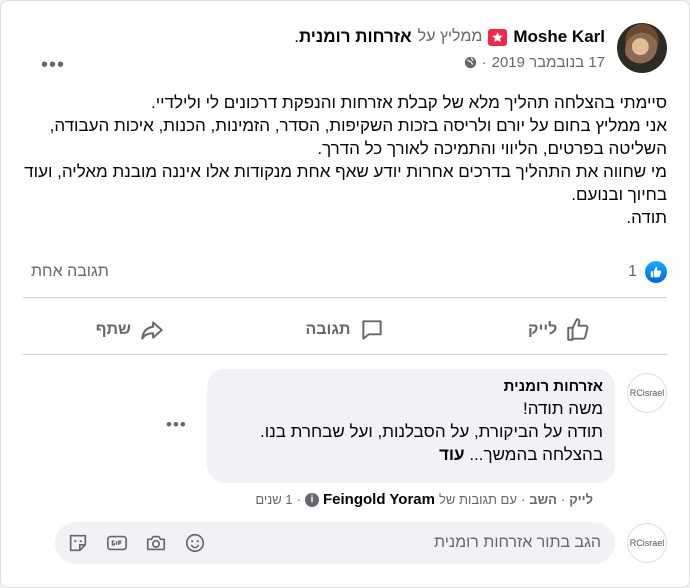  Describe the element at coordinates (470, 62) in the screenshot. I see `globe-icon` at that location.